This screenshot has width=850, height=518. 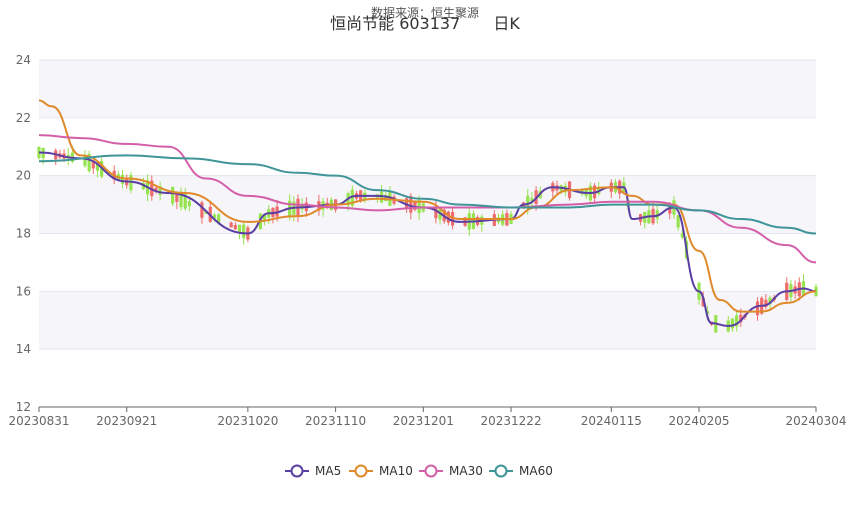 What do you see at coordinates (698, 421) in the screenshot?
I see `x-tick-label: 20240205` at bounding box center [698, 421].